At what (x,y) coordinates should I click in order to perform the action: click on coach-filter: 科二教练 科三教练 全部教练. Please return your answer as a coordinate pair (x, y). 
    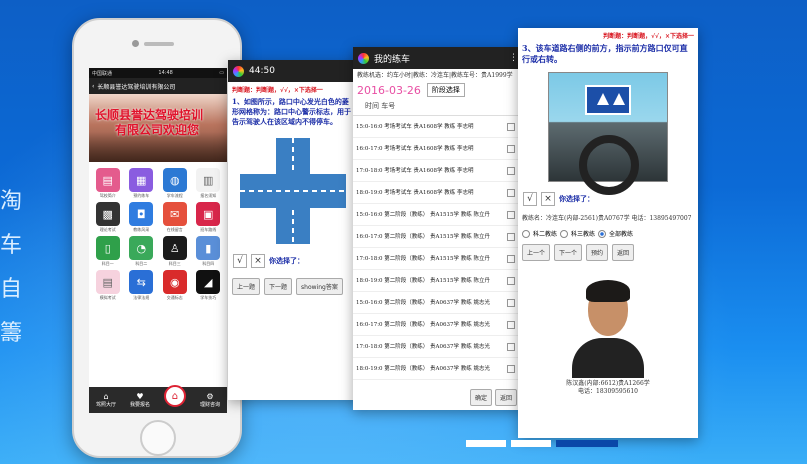
    Looking at the image, I should click on (608, 233).